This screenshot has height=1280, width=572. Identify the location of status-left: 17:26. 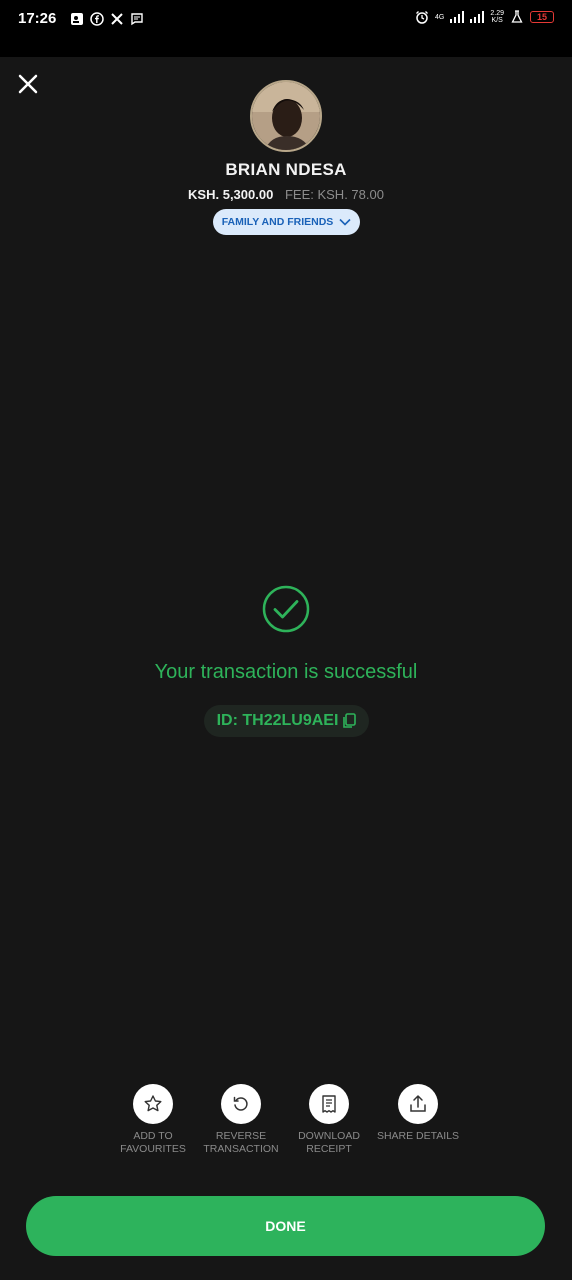
(81, 18).